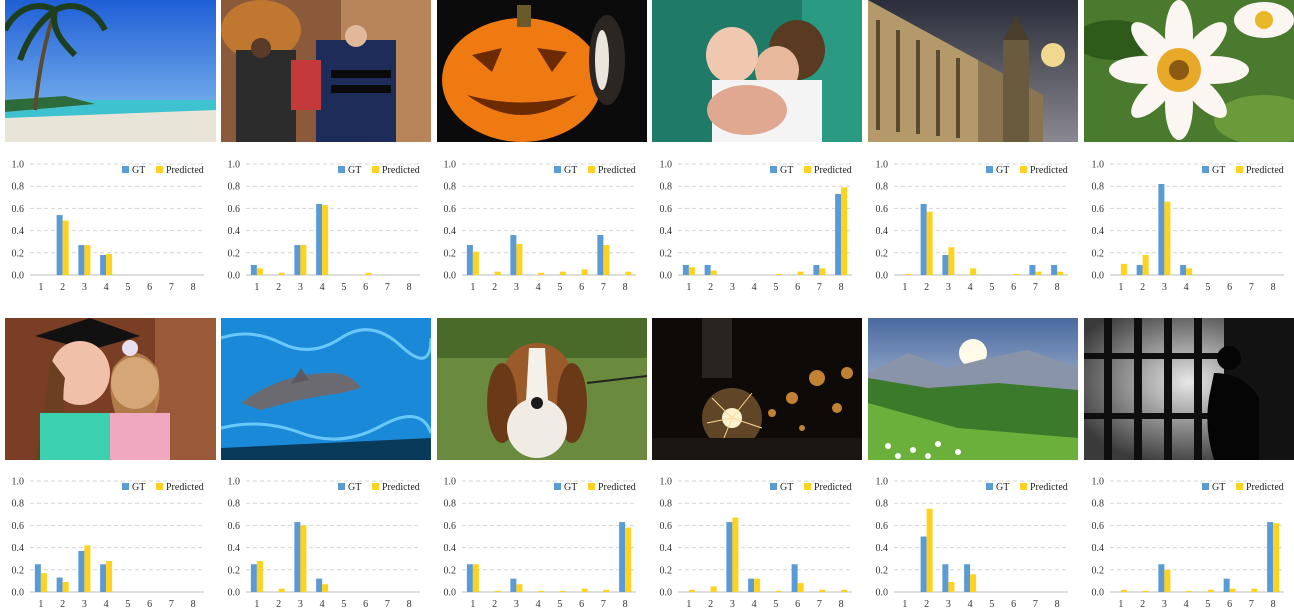  Describe the element at coordinates (1002, 170) in the screenshot. I see `legend-label-gt: GT` at that location.